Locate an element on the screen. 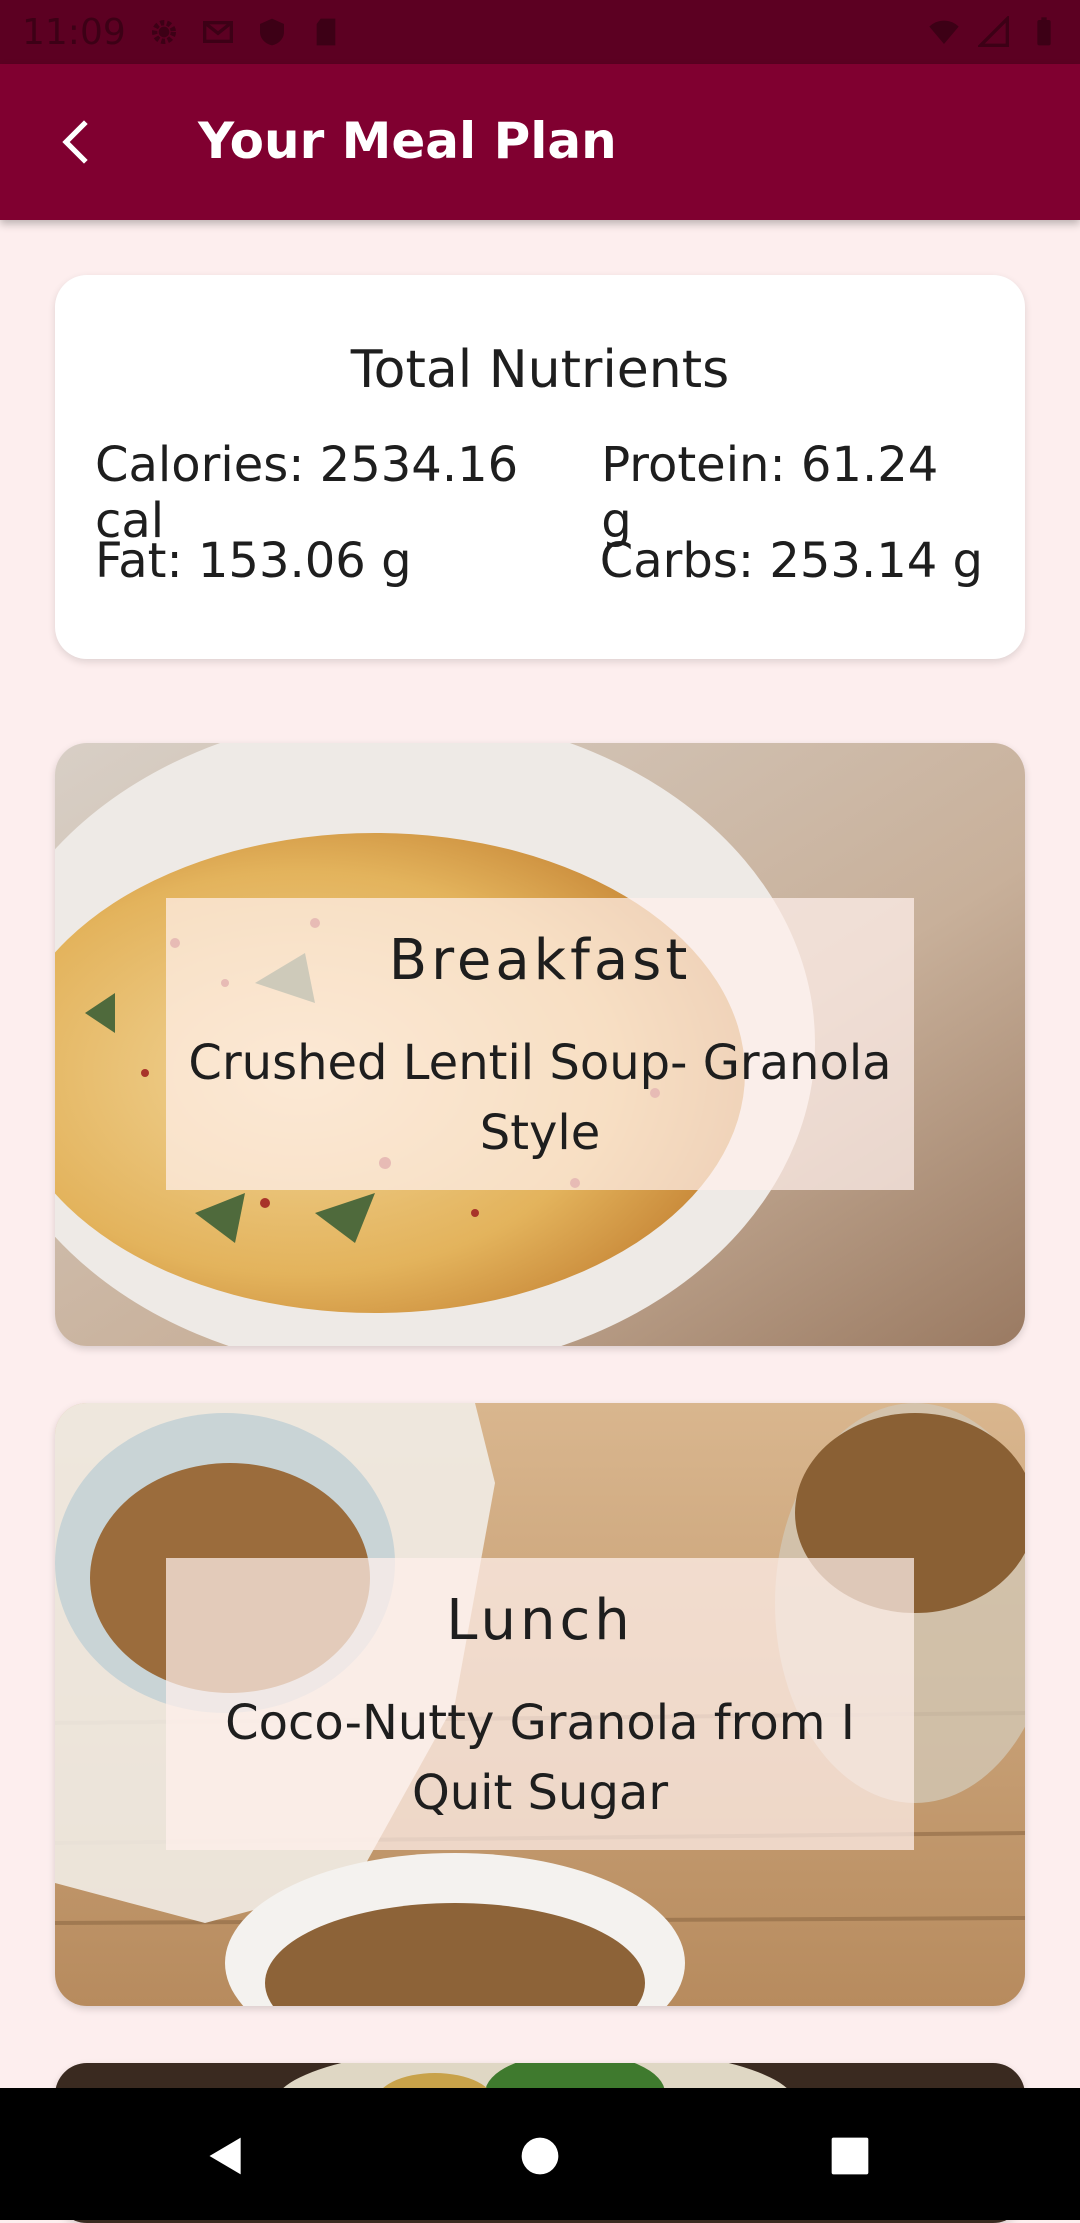 This screenshot has width=1080, height=2223. navigation-bar is located at coordinates (540, 2154).